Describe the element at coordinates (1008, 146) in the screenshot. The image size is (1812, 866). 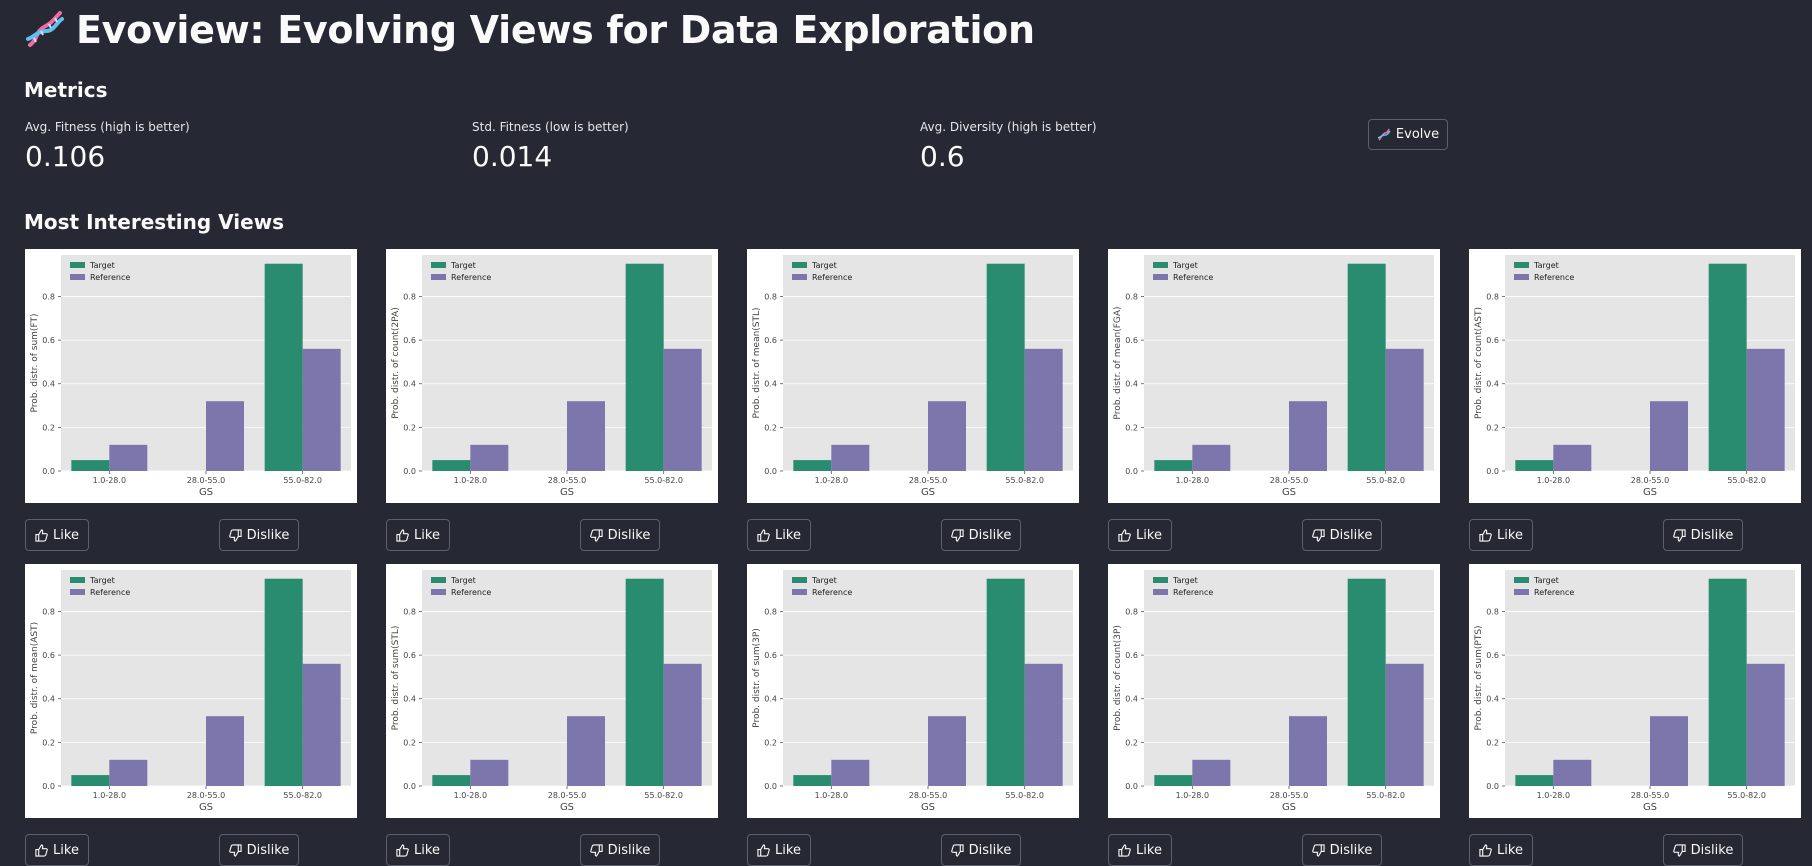
I see `metric-avg-diversity: Avg. Diversity (high is better) 0.6` at that location.